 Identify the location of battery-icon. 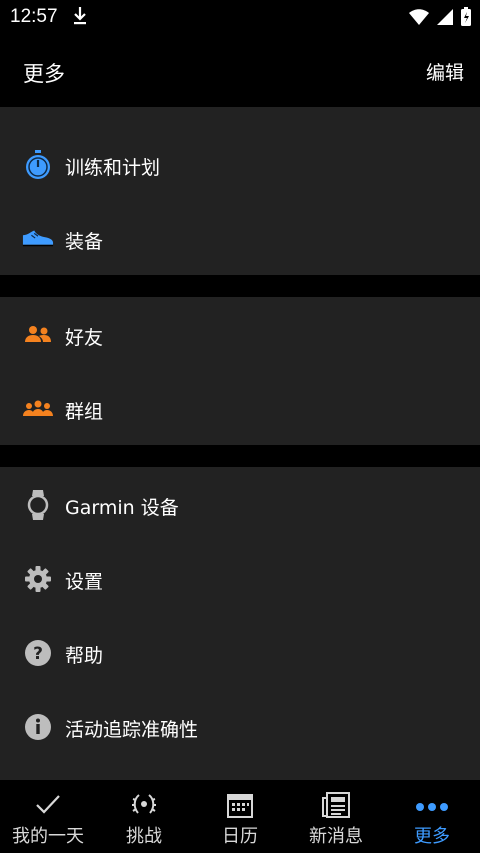
(466, 19).